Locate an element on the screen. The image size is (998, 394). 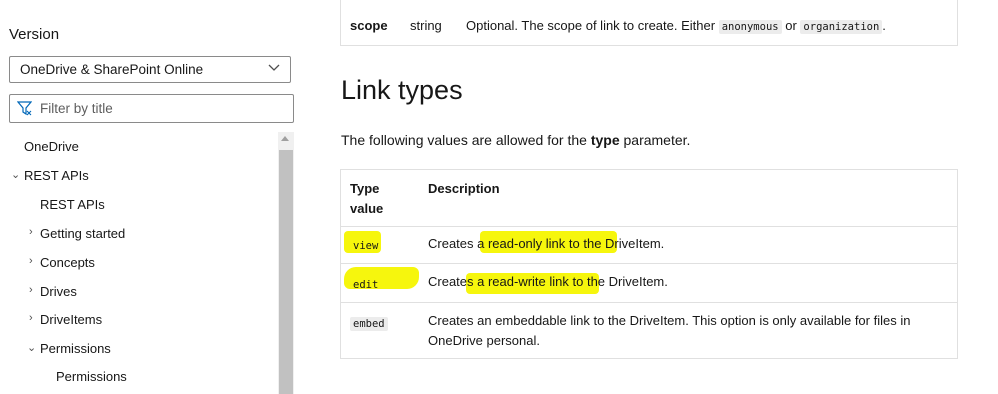
code-embed: embed is located at coordinates (369, 324).